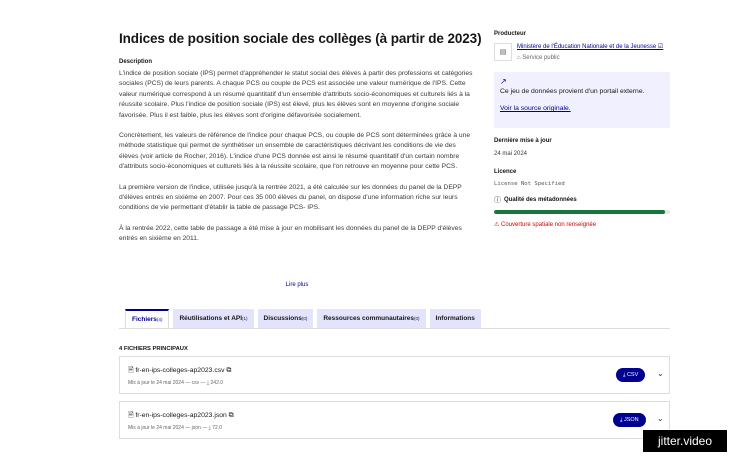 This screenshot has height=466, width=740. What do you see at coordinates (297, 266) in the screenshot?
I see `description-fade` at bounding box center [297, 266].